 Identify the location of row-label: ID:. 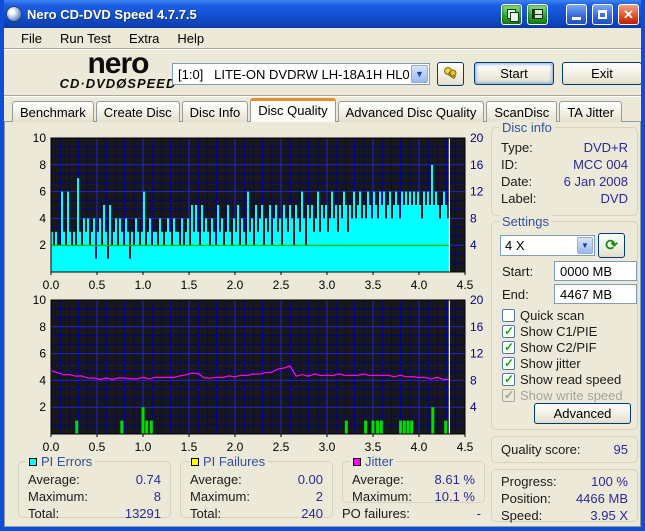
(509, 164).